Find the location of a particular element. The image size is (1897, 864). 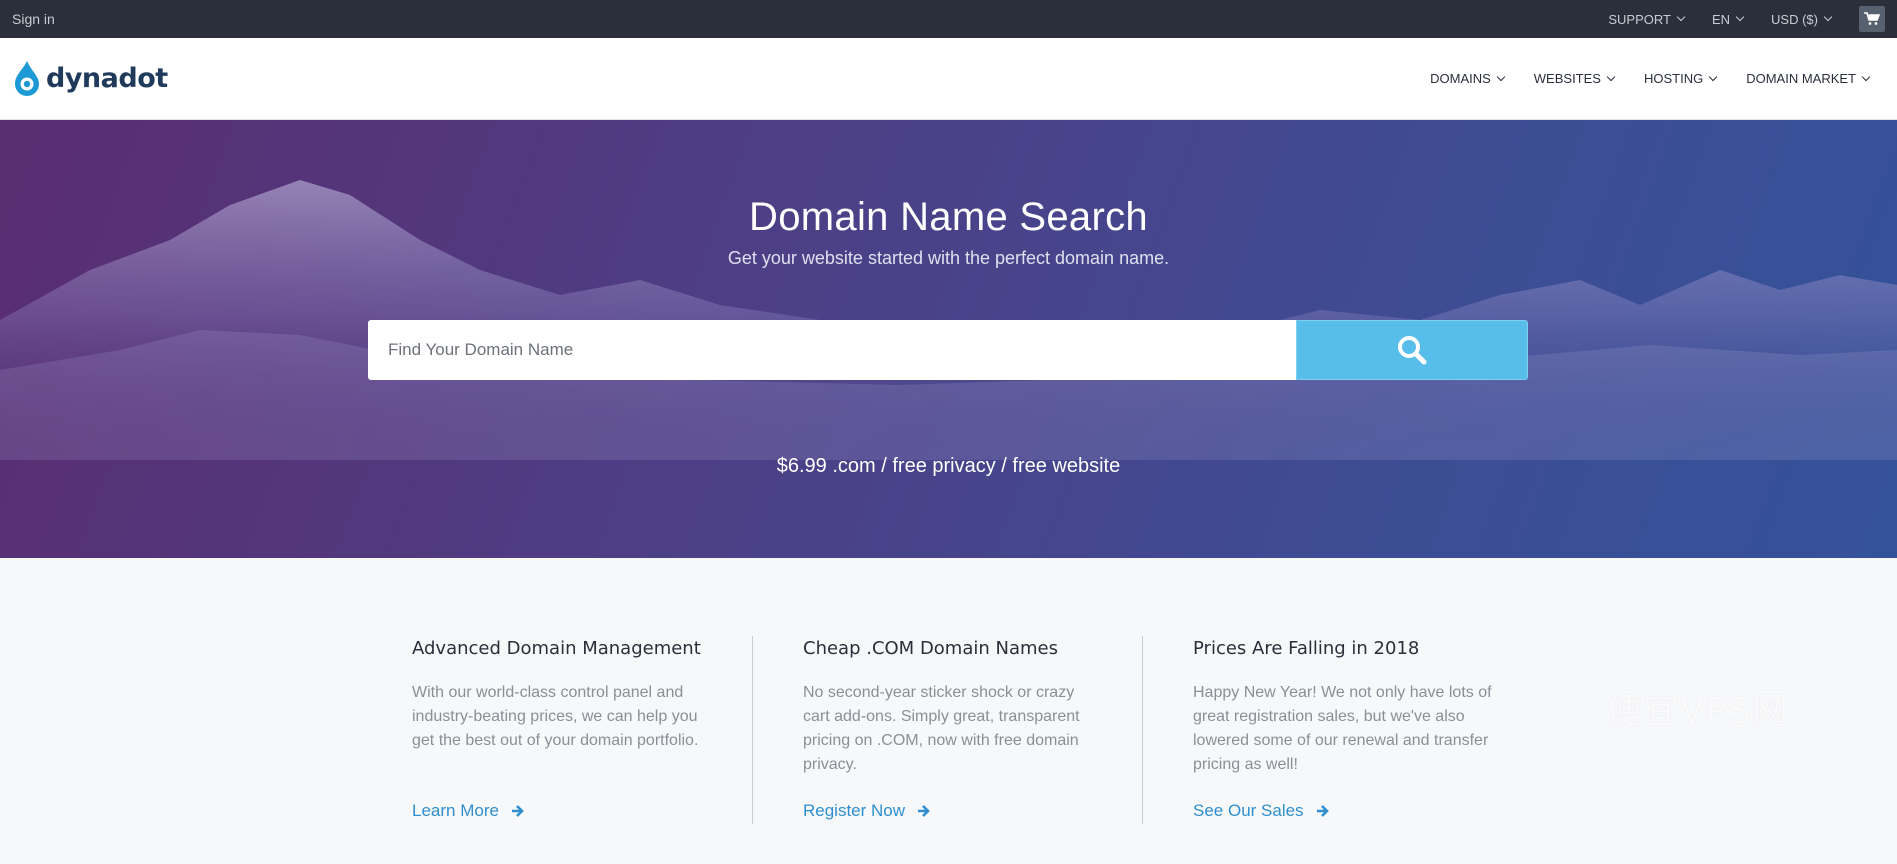

logo: dynadot is located at coordinates (90, 79).